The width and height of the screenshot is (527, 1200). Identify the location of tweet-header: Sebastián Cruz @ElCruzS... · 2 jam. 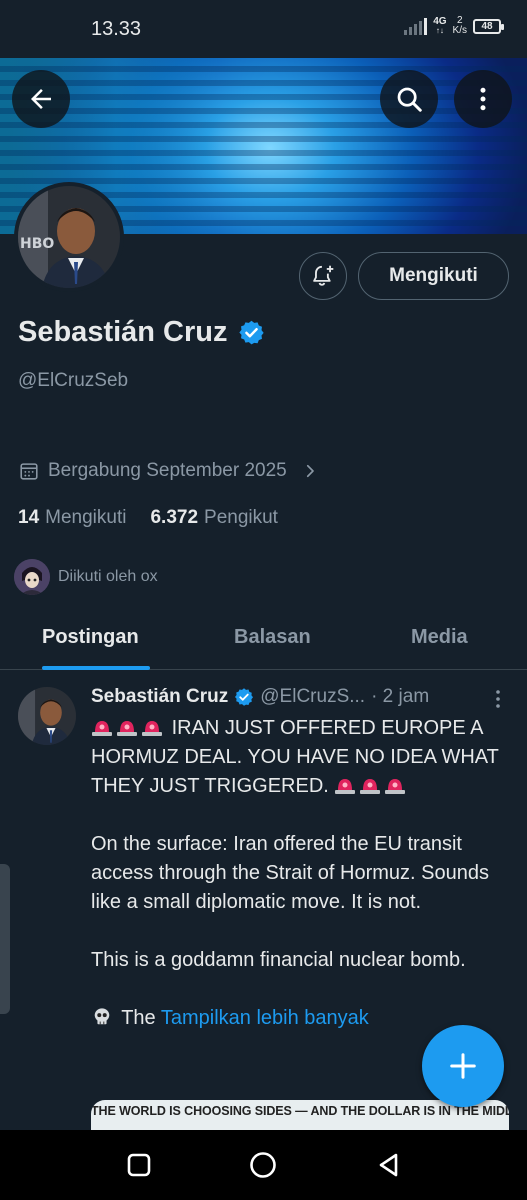
(301, 697).